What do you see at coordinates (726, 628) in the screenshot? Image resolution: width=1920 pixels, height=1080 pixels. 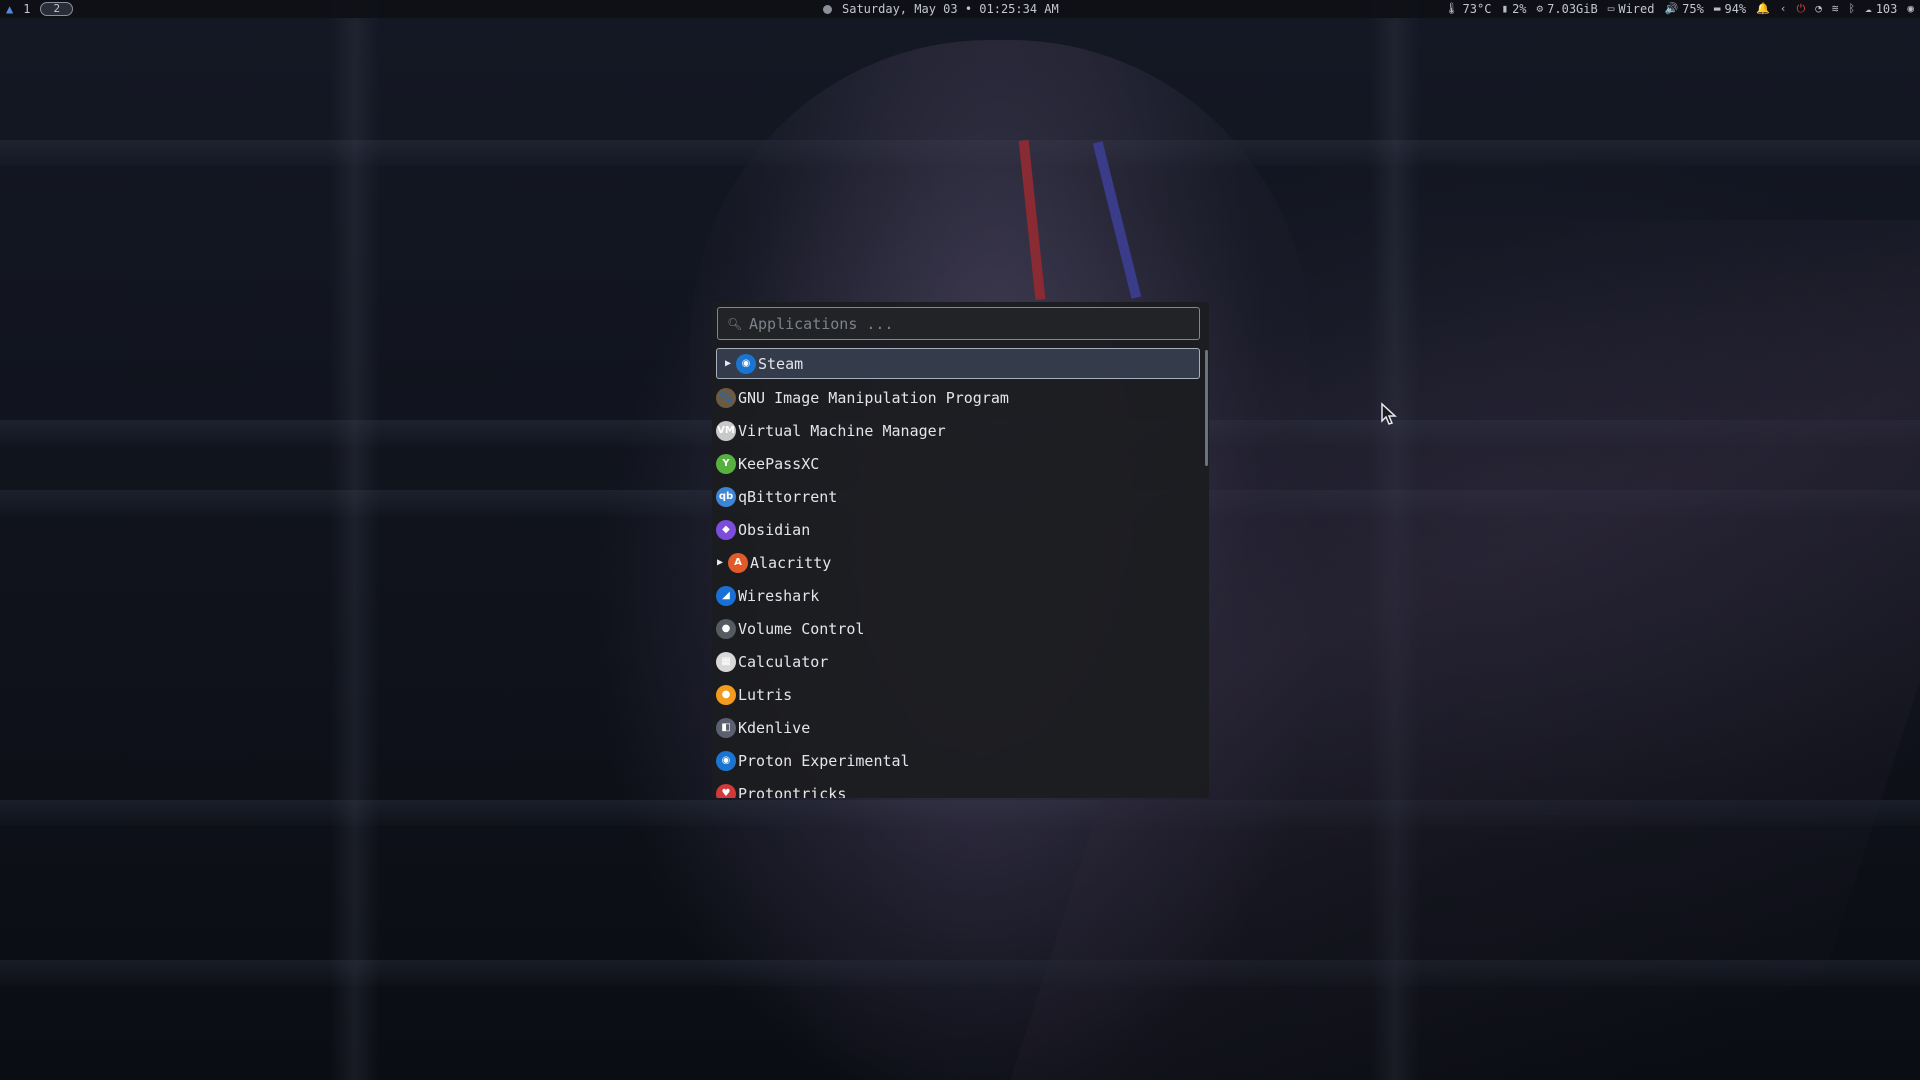 I see `volume-control-icon: ●` at bounding box center [726, 628].